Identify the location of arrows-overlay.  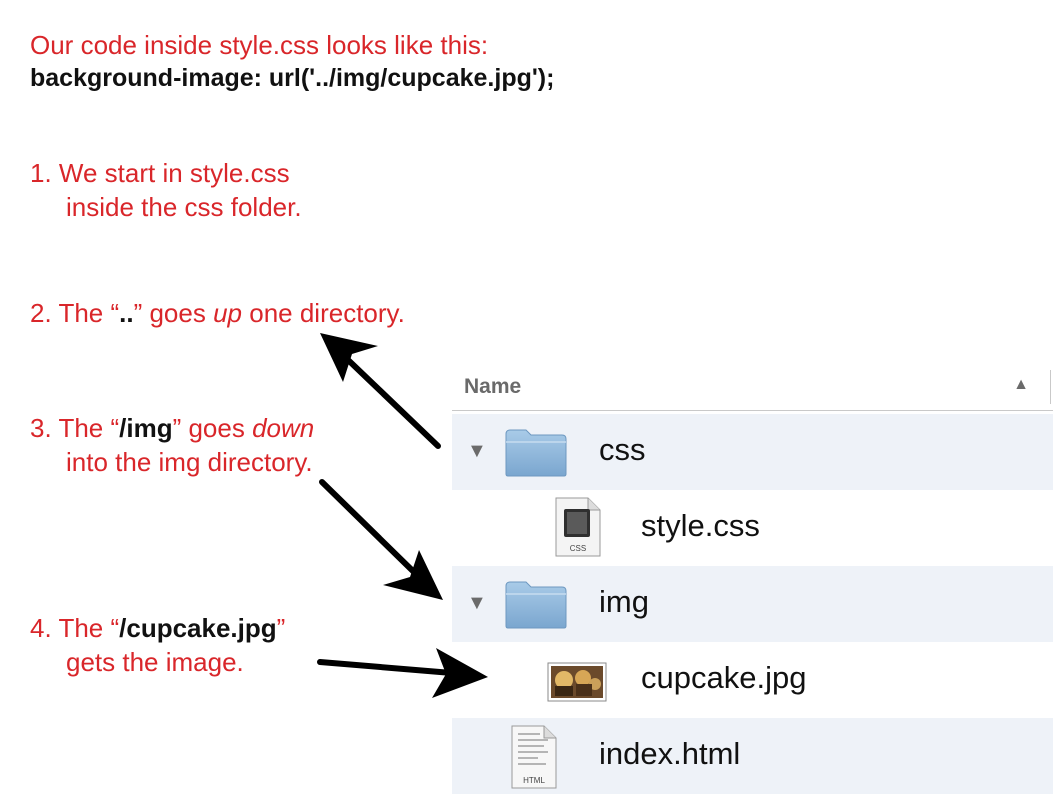
(402, 515).